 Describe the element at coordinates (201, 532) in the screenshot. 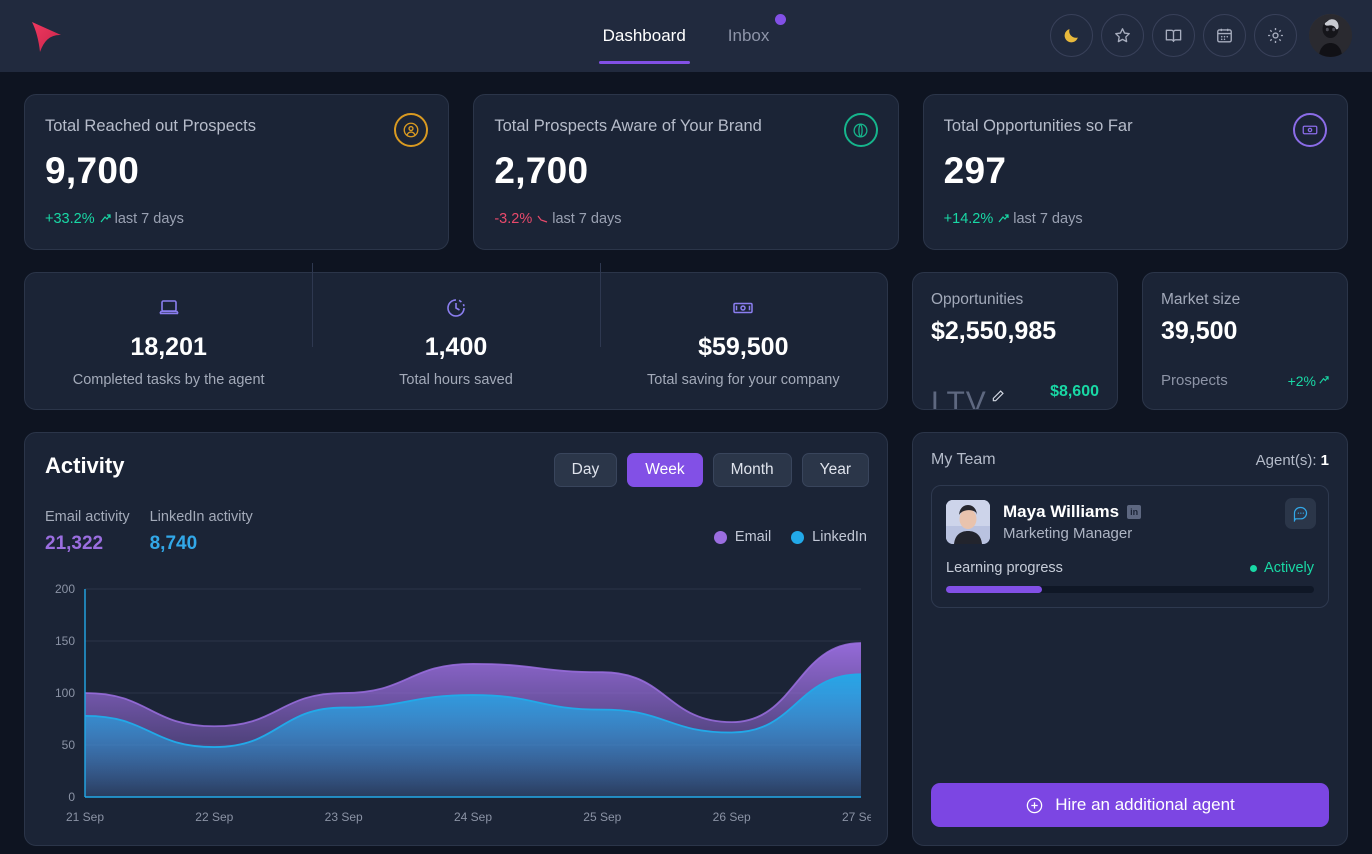

I see `metric-linkedin: LinkedIn activity 8,740` at that location.